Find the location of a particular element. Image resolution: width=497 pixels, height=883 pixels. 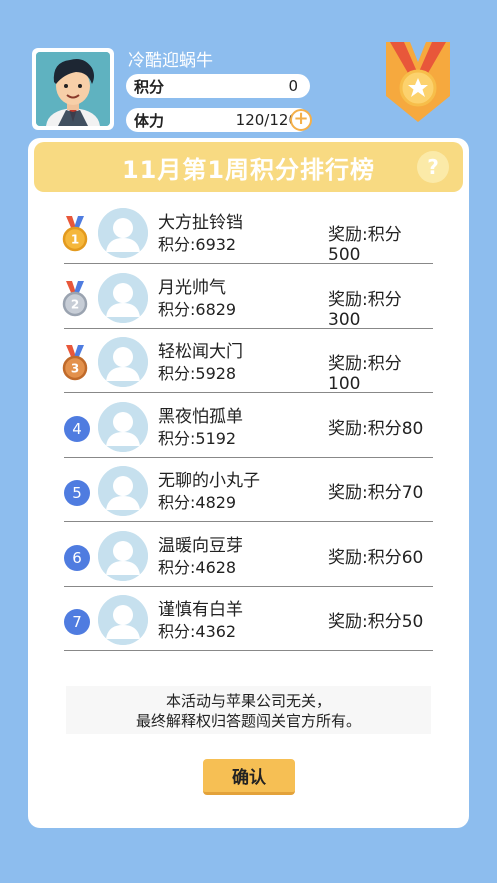

disclaimer-line-2: 最终解释权归答题闯关官方所有。 is located at coordinates (248, 721).